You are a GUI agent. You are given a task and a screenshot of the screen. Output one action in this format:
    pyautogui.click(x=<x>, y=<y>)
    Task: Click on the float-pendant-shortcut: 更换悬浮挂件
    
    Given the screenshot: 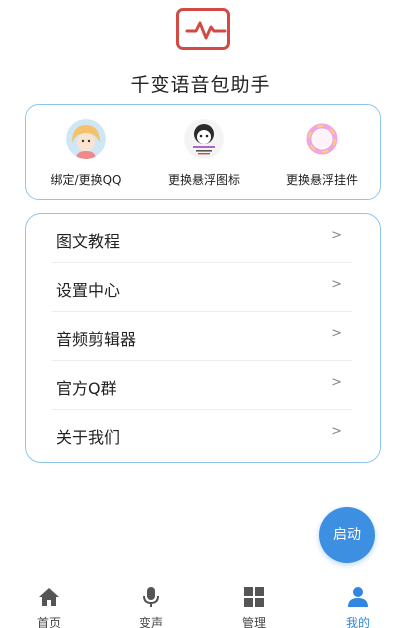 What is the action you would take?
    pyautogui.click(x=322, y=153)
    